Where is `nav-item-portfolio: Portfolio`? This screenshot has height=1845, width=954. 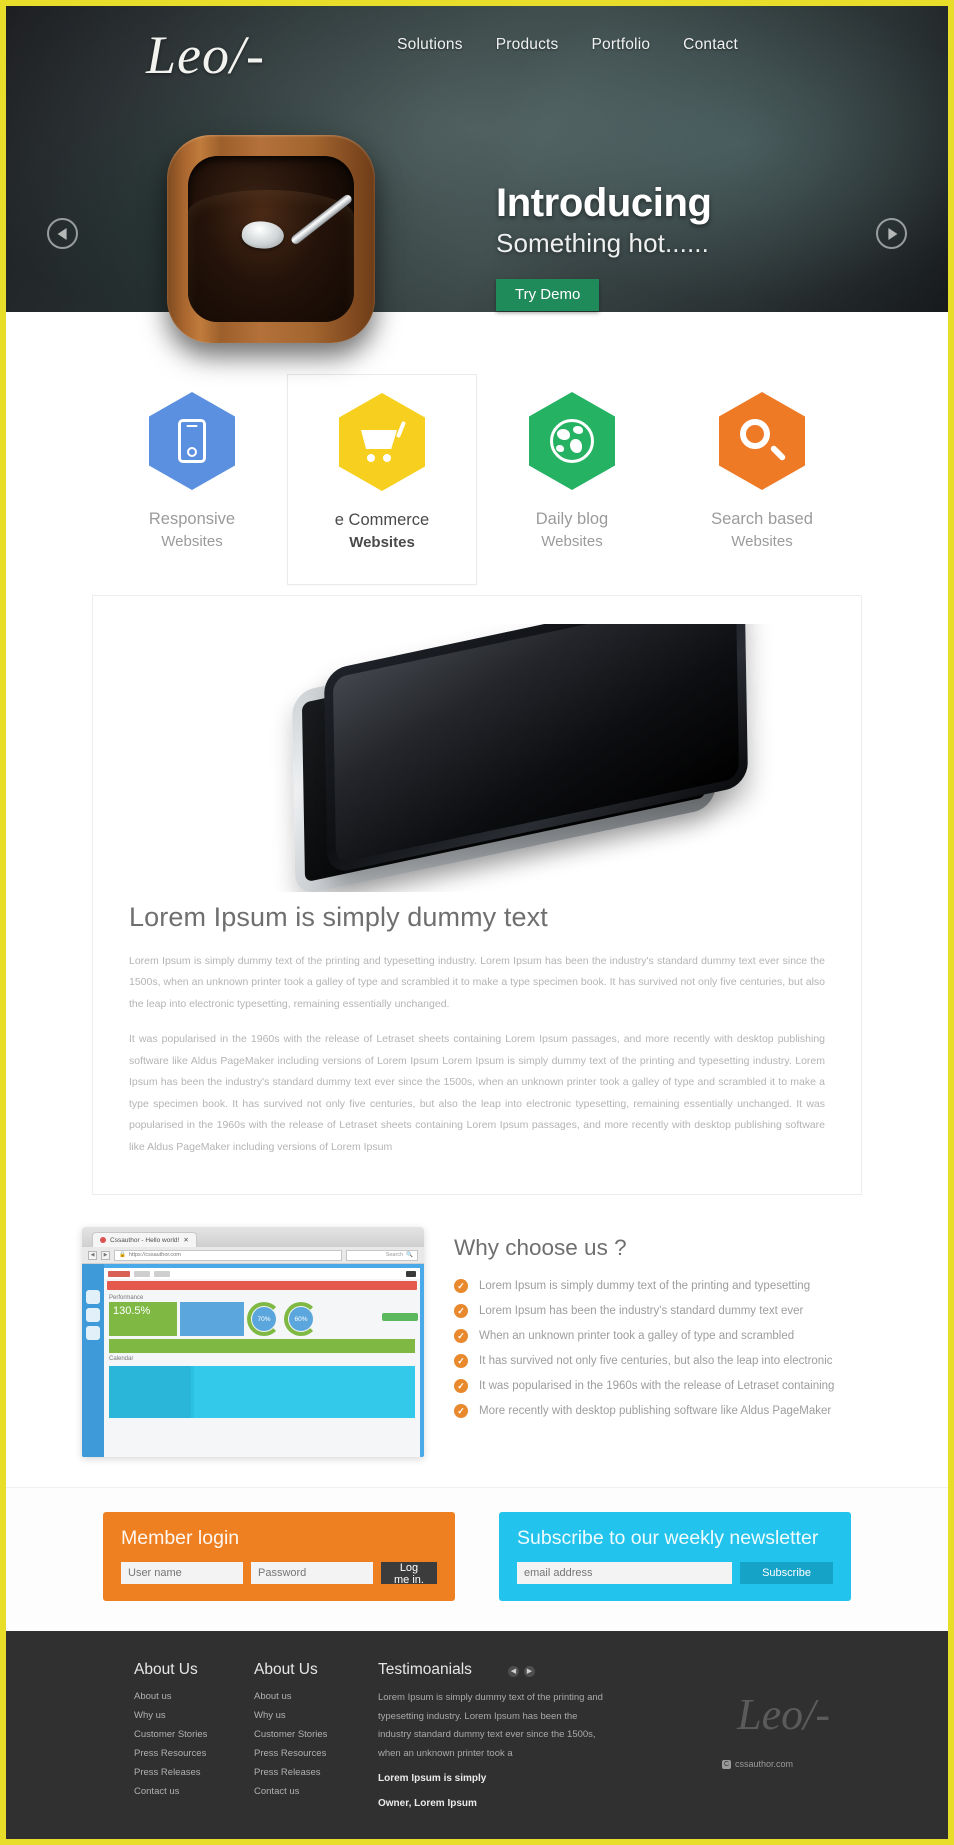 nav-item-portfolio: Portfolio is located at coordinates (621, 45).